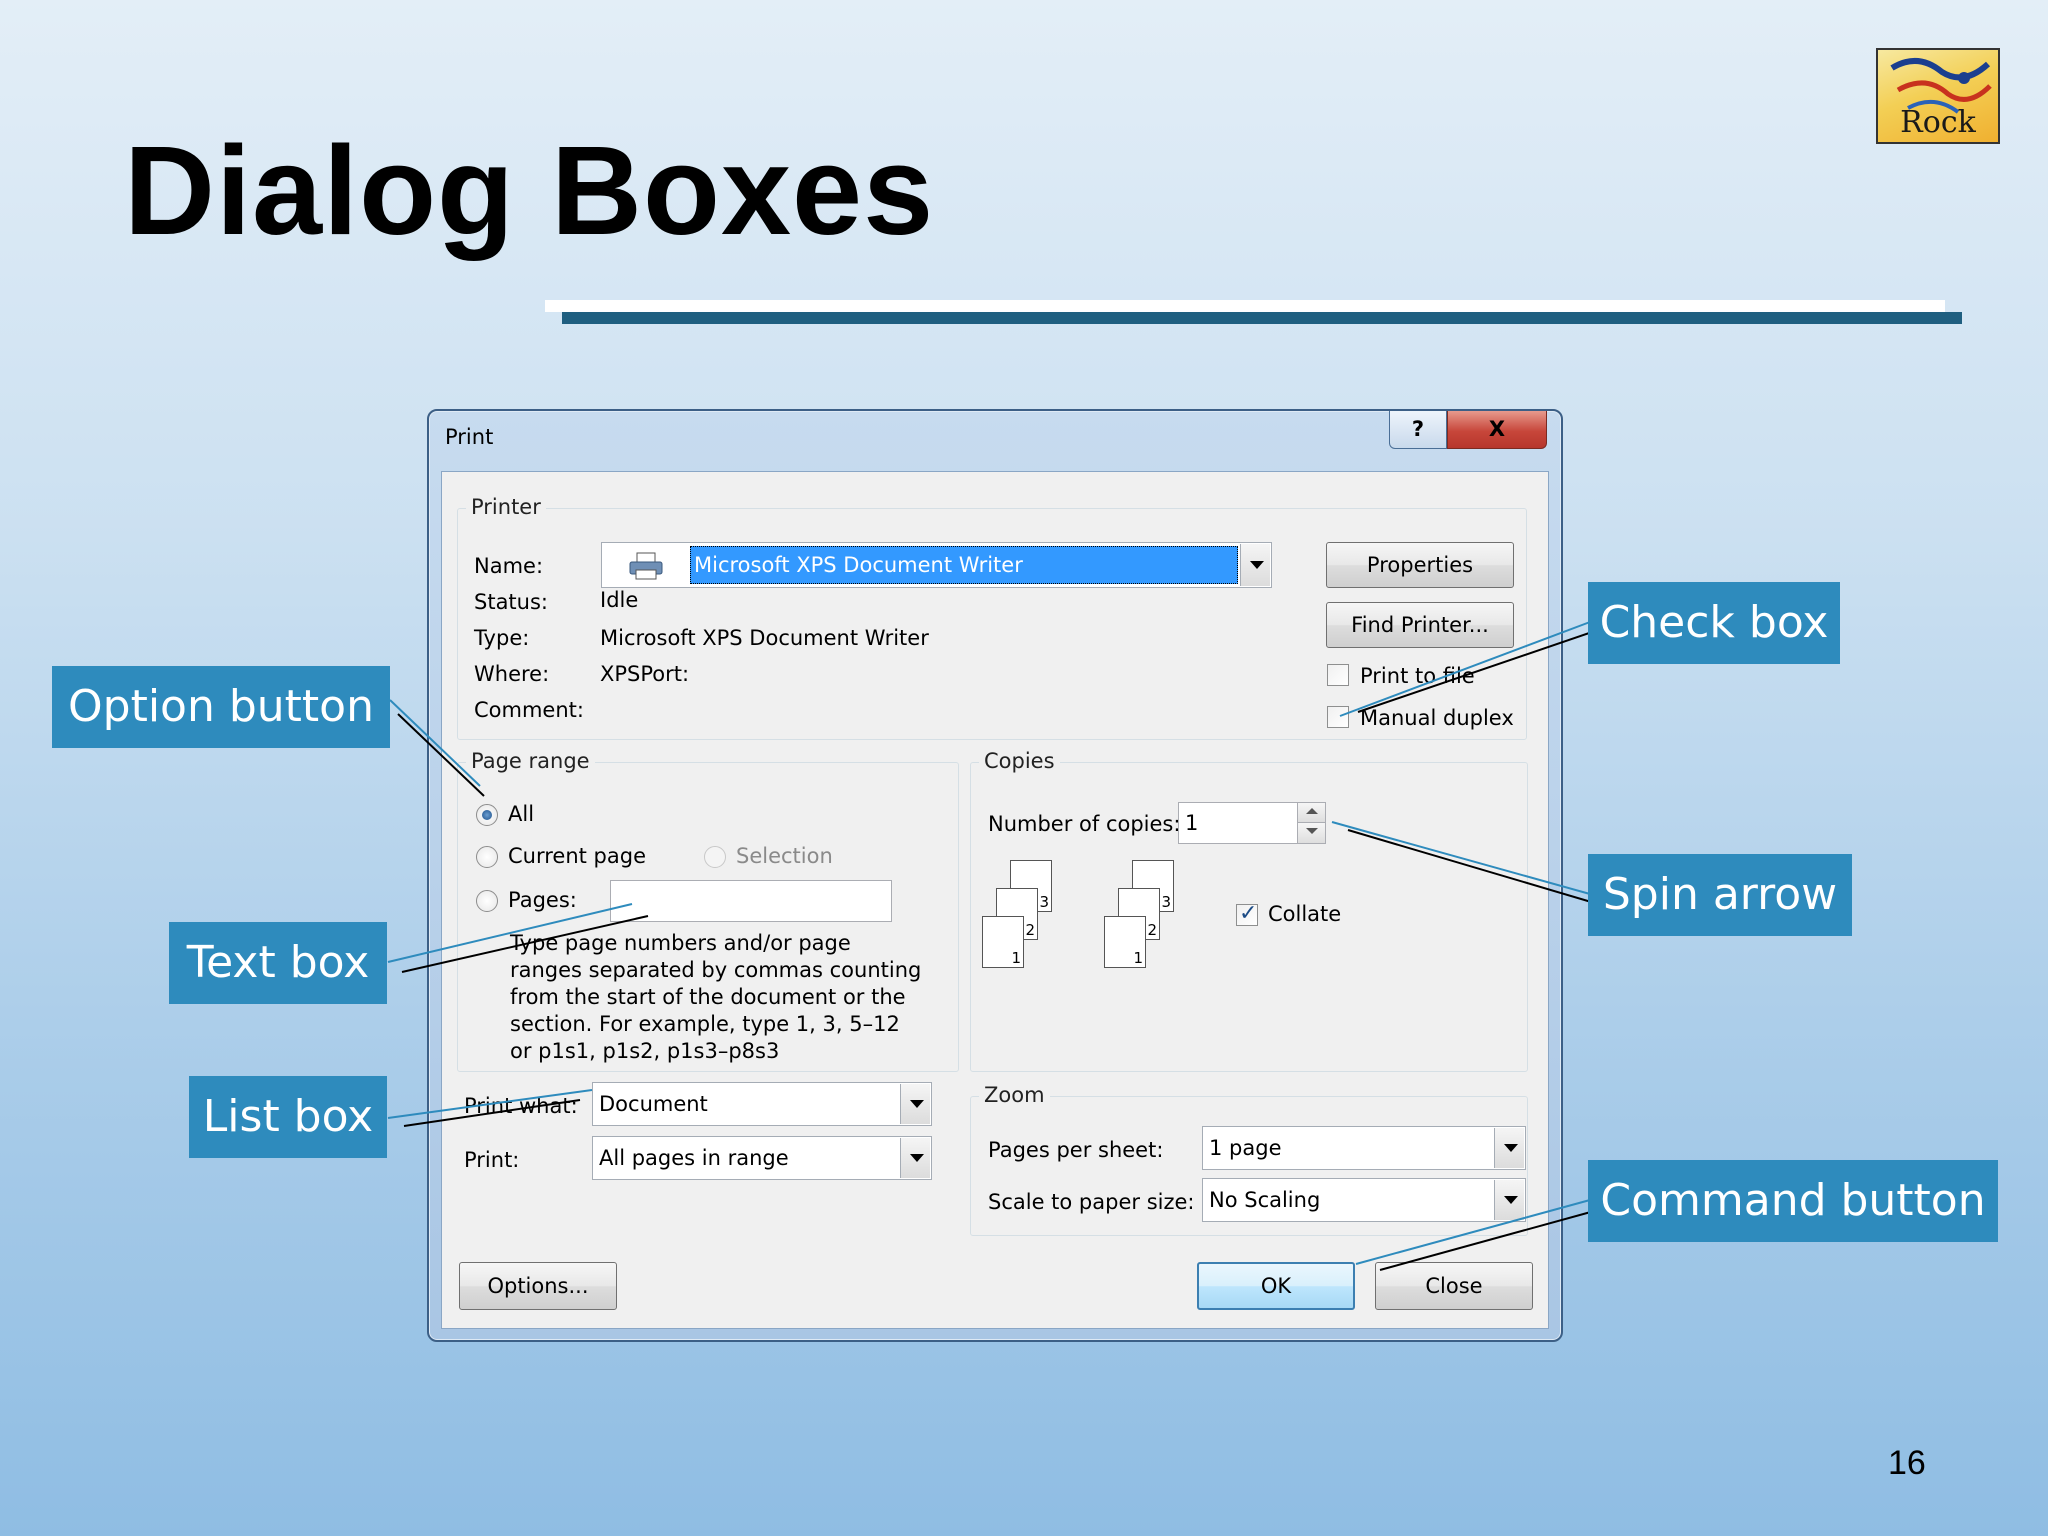 Image resolution: width=2048 pixels, height=1536 pixels. What do you see at coordinates (288, 1117) in the screenshot?
I see `list-box-callout: List box` at bounding box center [288, 1117].